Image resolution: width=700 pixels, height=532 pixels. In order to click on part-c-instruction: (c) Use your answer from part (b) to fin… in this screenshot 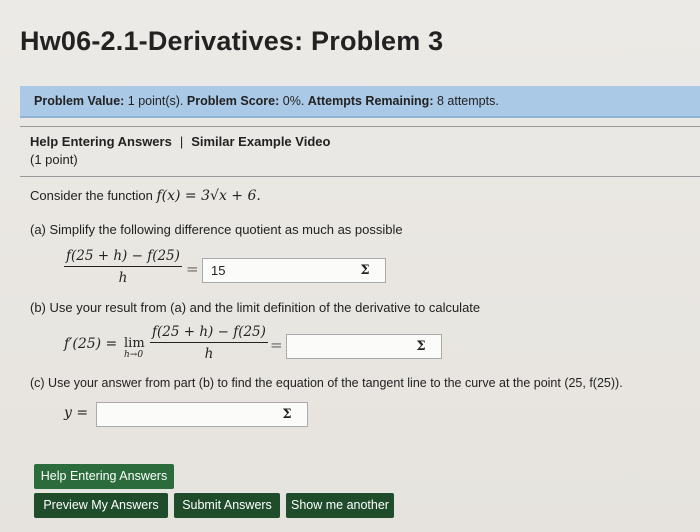, I will do `click(326, 383)`.